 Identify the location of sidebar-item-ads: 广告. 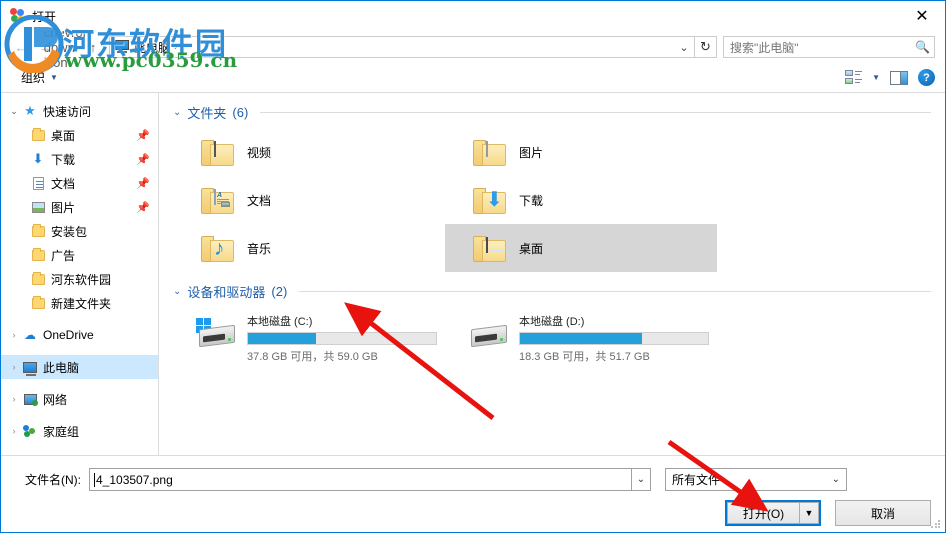
(79, 255).